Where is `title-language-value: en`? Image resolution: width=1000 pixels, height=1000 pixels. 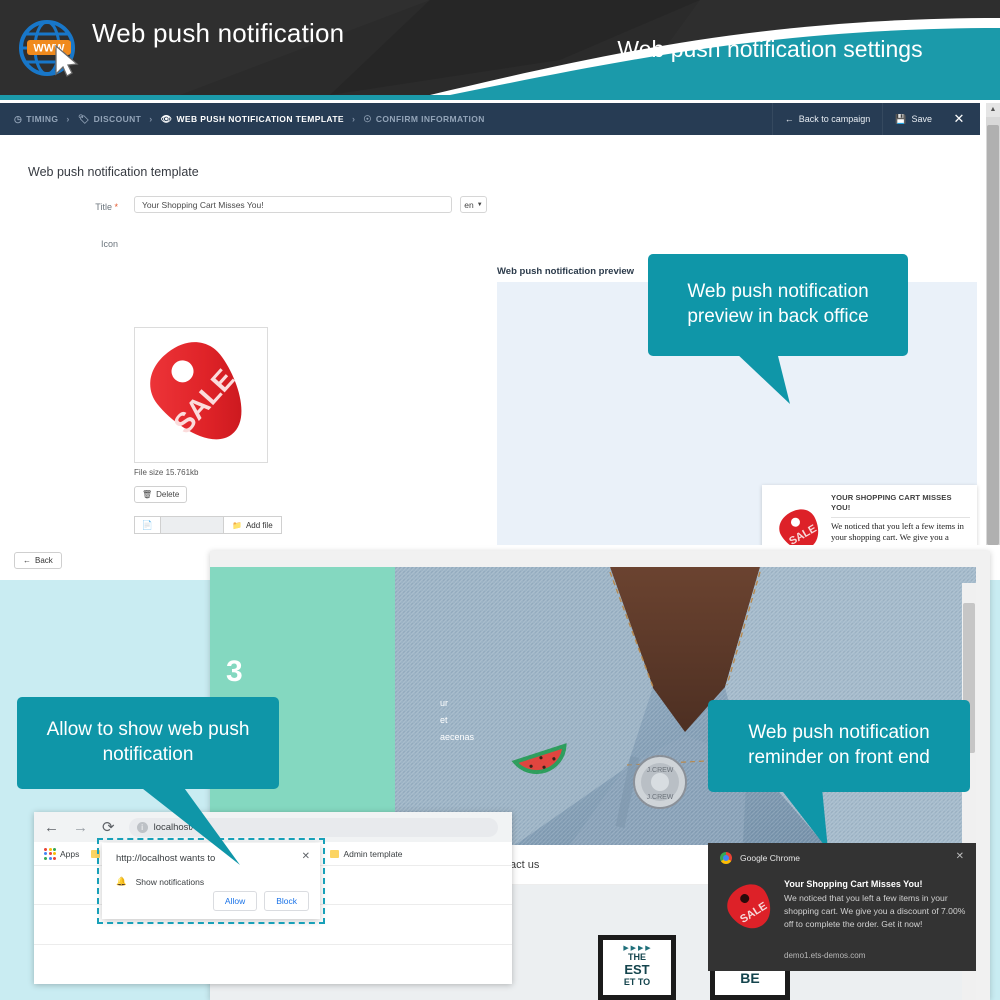
title-language-value: en is located at coordinates (469, 204).